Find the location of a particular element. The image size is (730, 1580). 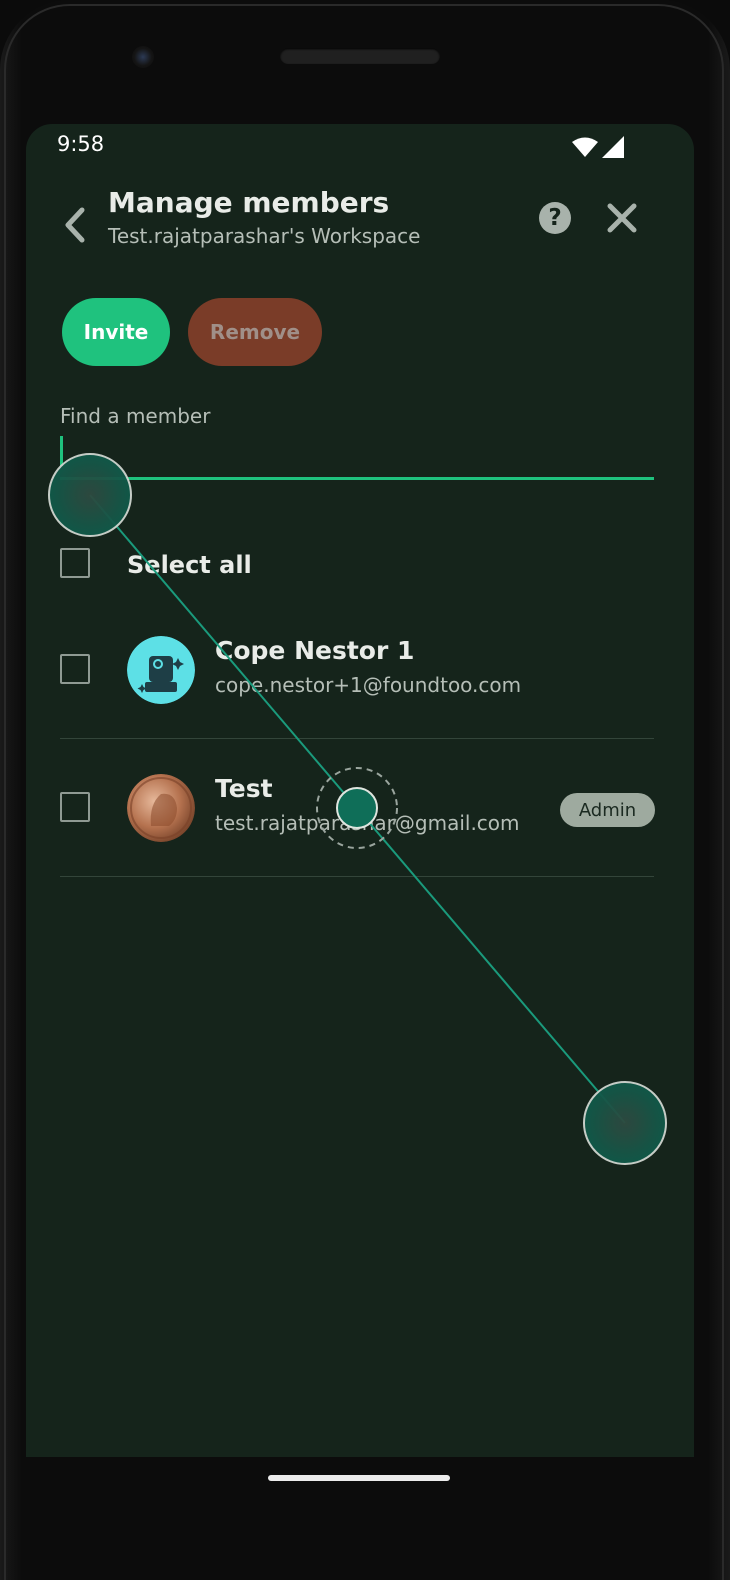

find-member-underline is located at coordinates (357, 478).